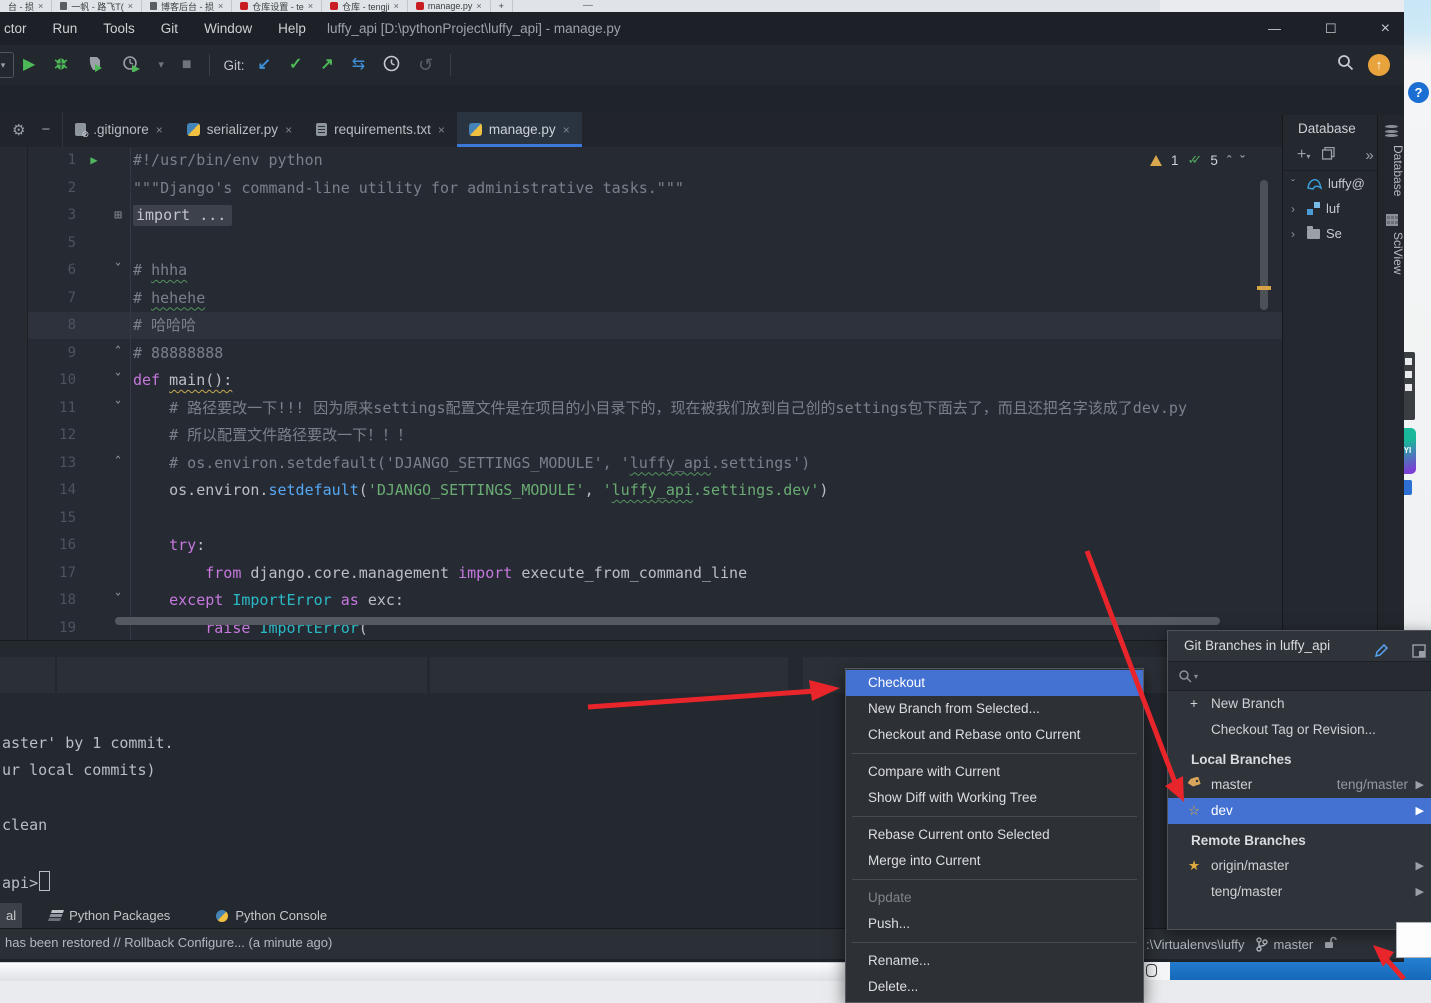  Describe the element at coordinates (358, 65) in the screenshot. I see `diff-arrows-icon: ⇆` at that location.